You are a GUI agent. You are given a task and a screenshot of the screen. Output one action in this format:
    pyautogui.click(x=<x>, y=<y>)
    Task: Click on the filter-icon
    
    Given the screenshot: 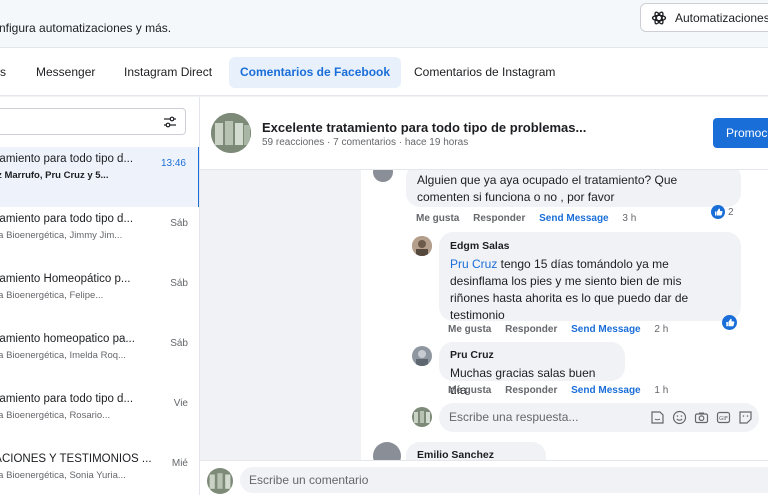 What is the action you would take?
    pyautogui.click(x=170, y=122)
    